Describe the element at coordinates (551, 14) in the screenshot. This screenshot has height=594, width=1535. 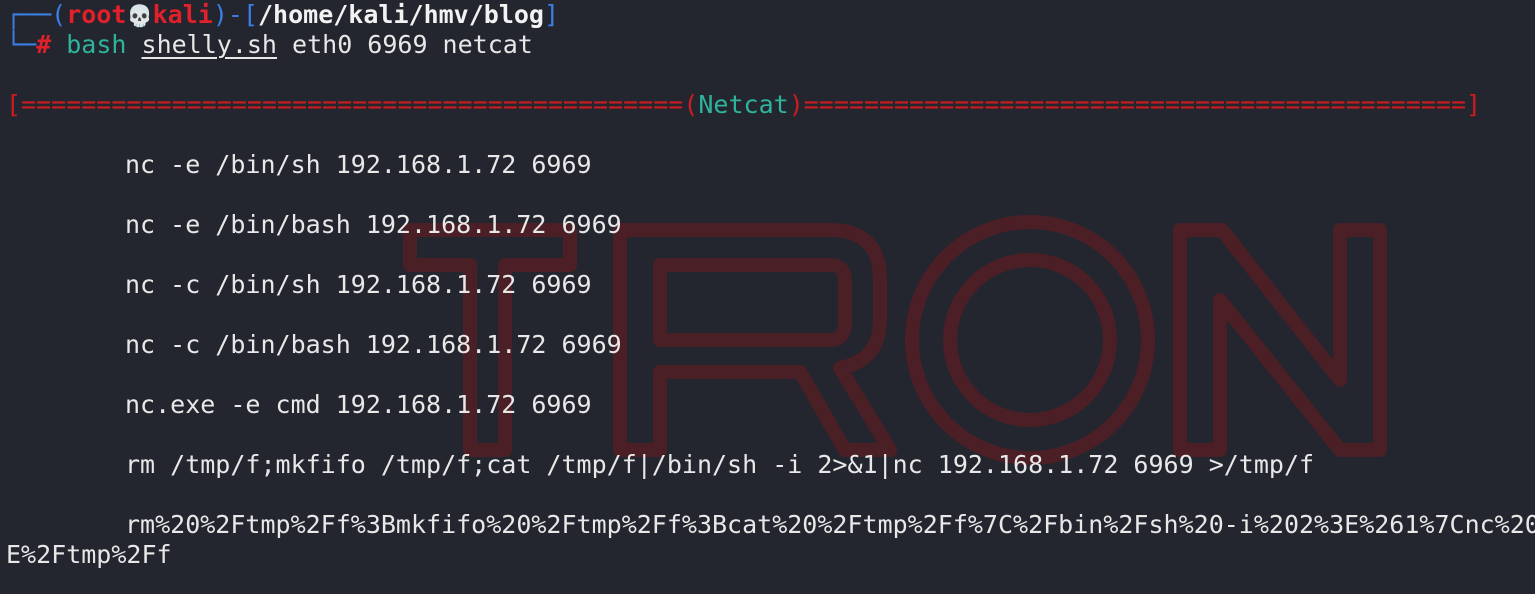
I see `prompt-close-bracket: ]` at that location.